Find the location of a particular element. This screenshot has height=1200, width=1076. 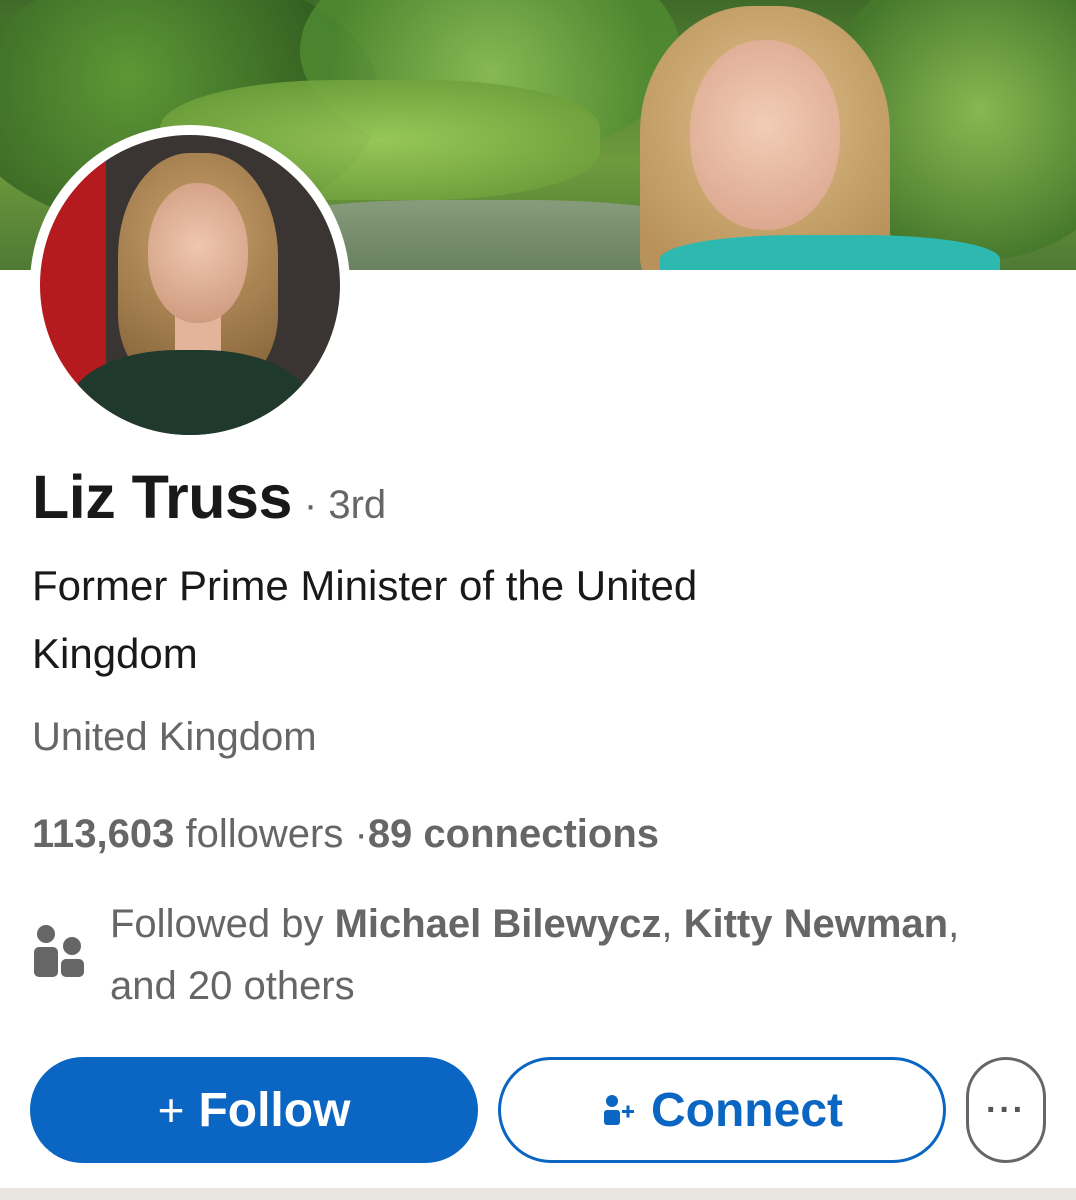

followers-label: followers is located at coordinates (264, 834).